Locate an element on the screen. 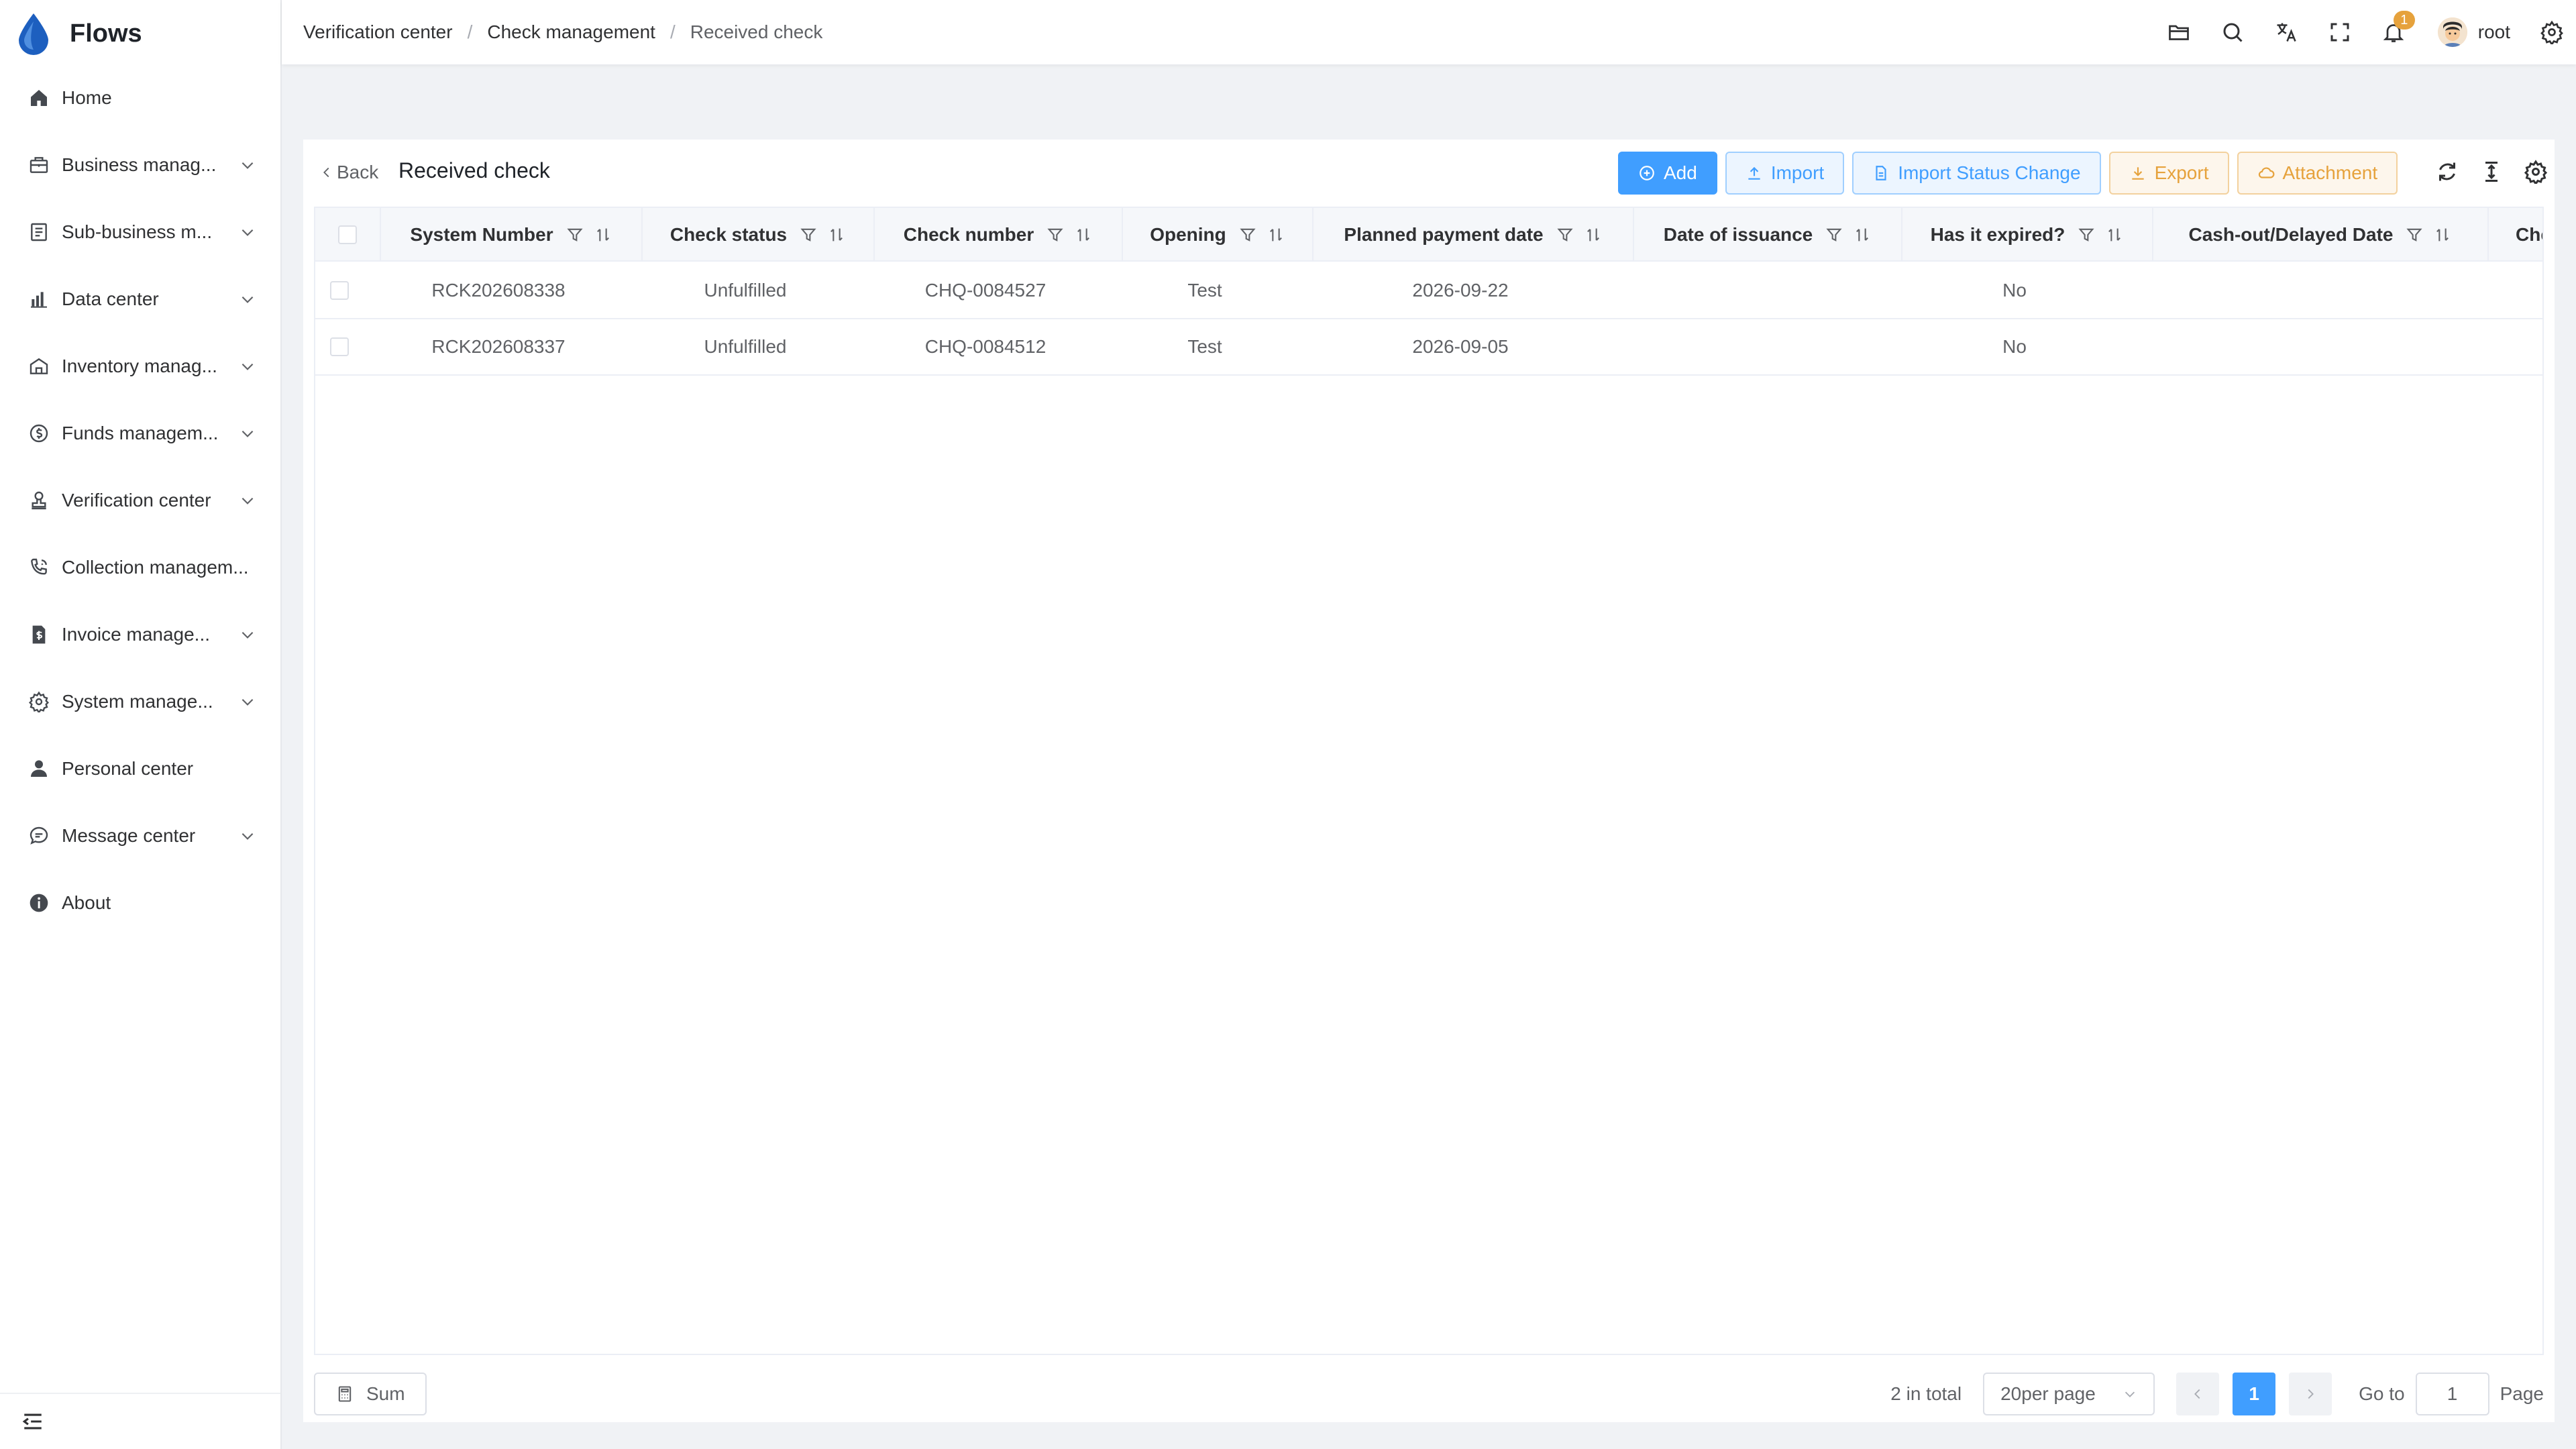 This screenshot has height=1449, width=2576. column-settings-icon is located at coordinates (2536, 172).